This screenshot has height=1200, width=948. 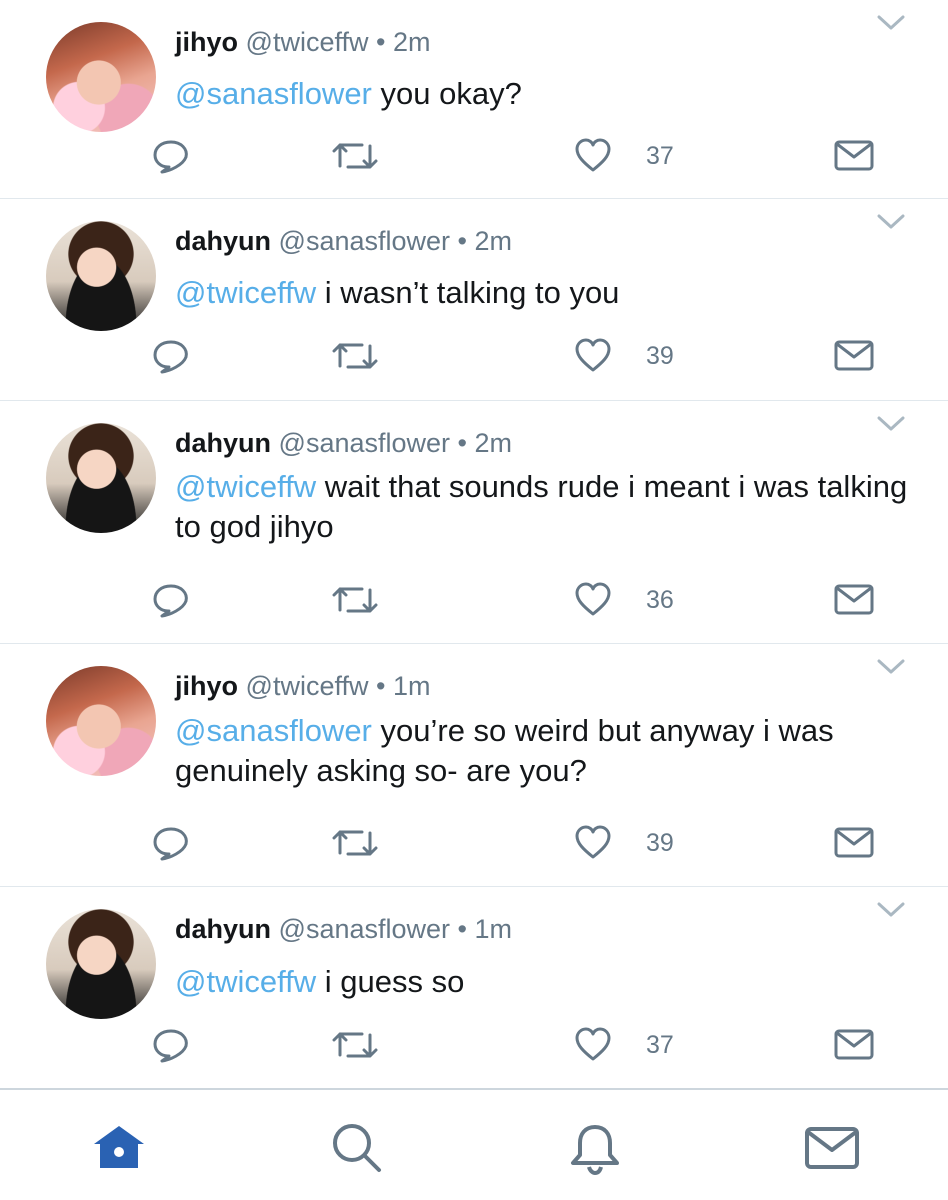 I want to click on tweet-header: jihyo @twiceffw • 2m, so click(x=302, y=42).